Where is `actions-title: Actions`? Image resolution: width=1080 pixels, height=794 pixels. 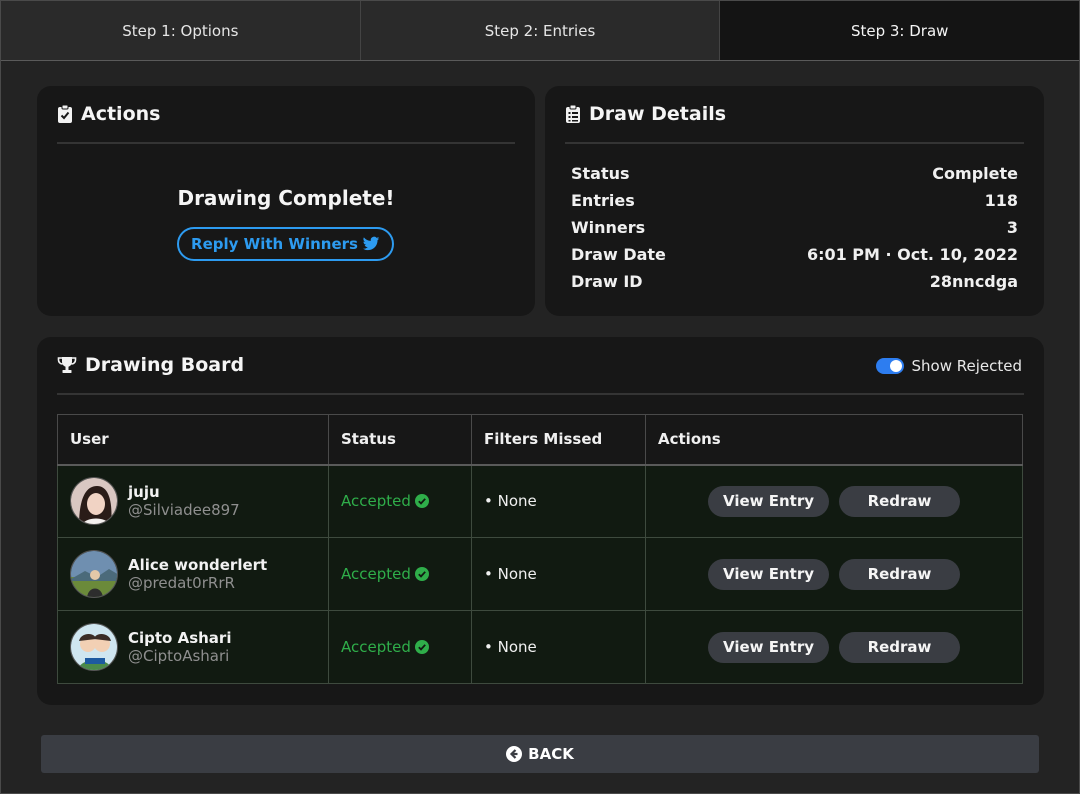 actions-title: Actions is located at coordinates (121, 114).